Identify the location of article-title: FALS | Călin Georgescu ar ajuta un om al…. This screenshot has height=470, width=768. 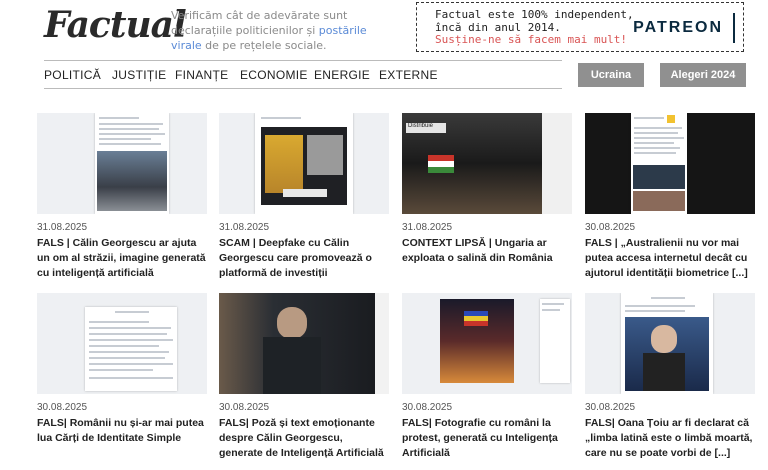
(122, 258).